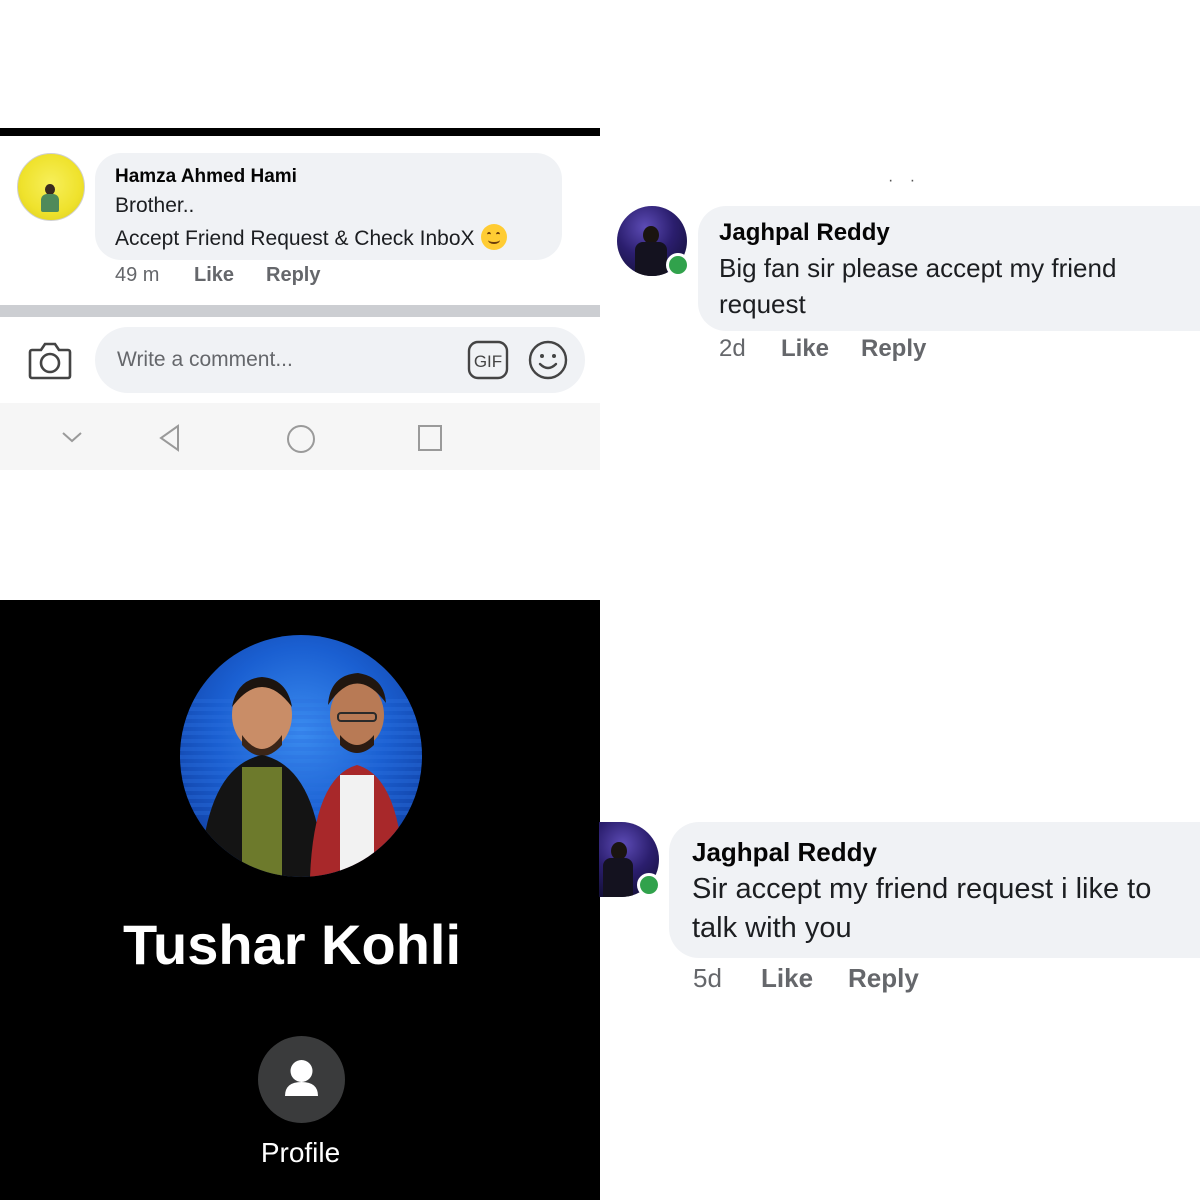 This screenshot has height=1200, width=1200. Describe the element at coordinates (301, 756) in the screenshot. I see `profile-picture` at that location.